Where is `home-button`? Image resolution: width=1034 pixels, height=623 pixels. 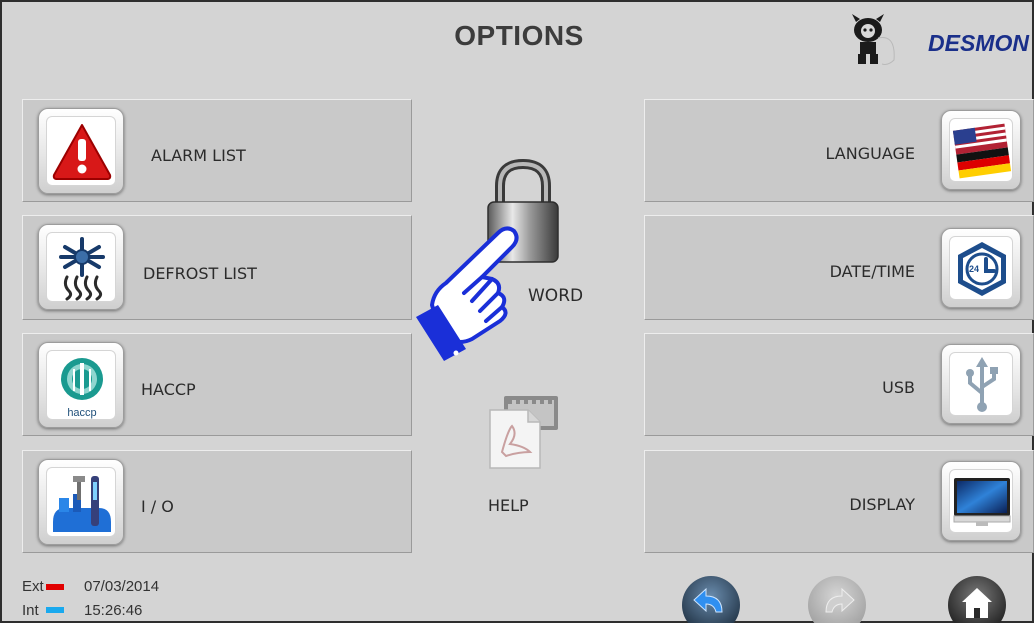
home-button is located at coordinates (977, 599).